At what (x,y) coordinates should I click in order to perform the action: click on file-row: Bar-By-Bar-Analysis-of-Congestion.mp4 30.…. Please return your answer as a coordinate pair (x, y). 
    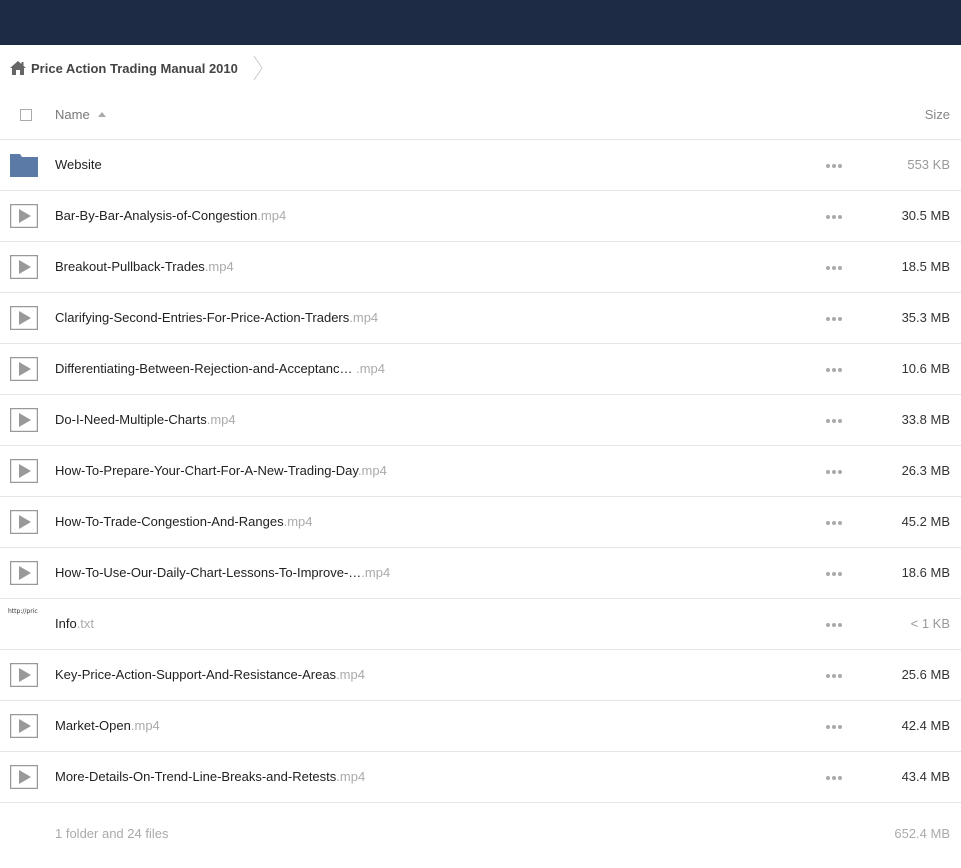
    Looking at the image, I should click on (480, 216).